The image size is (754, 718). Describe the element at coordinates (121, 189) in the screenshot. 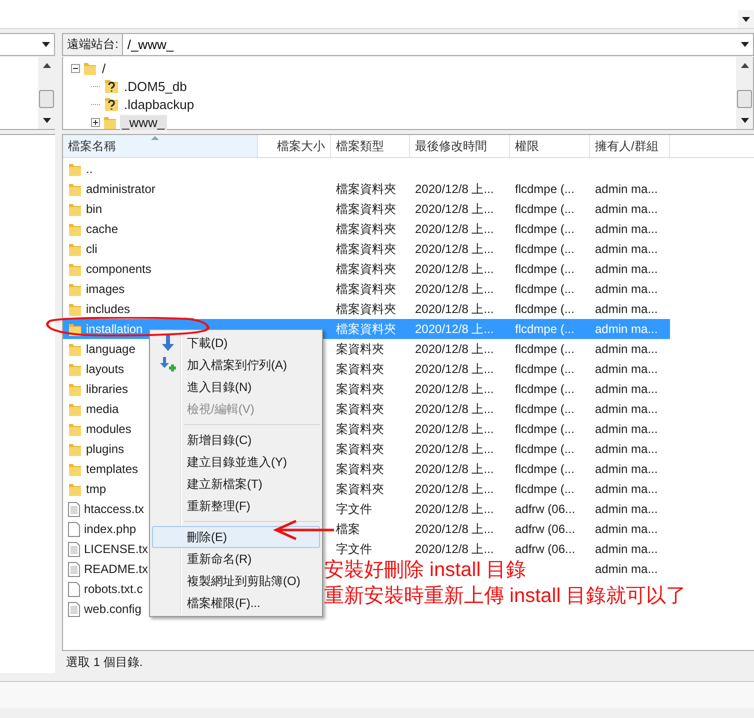

I see `file-name: administrator` at that location.